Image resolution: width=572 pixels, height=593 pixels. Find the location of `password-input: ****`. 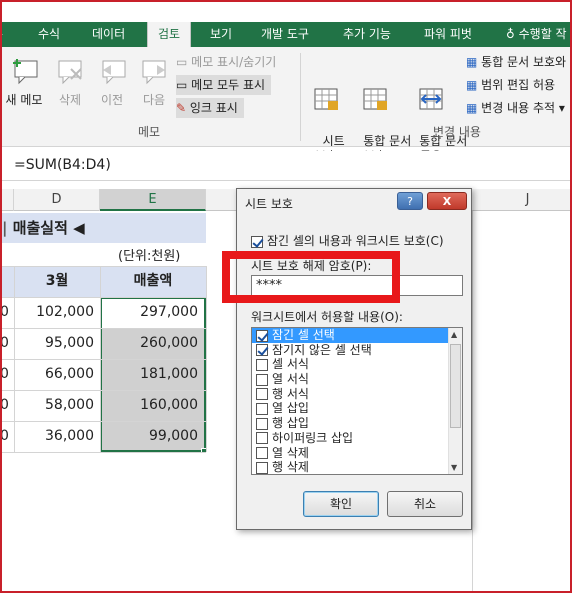

password-input: **** is located at coordinates (357, 285).